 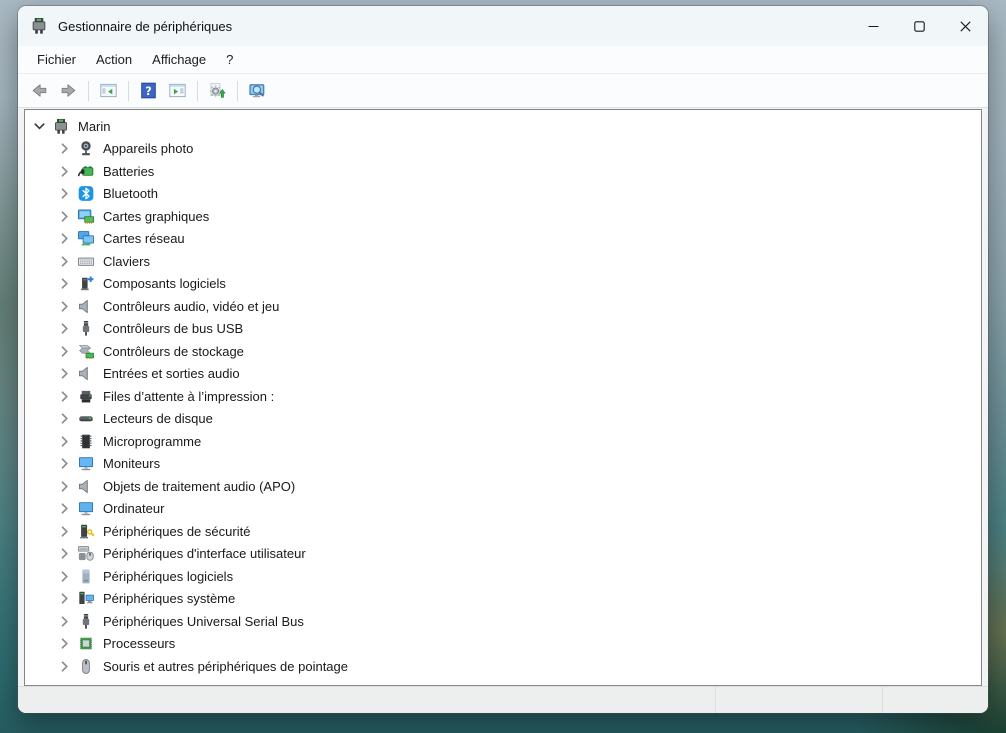 What do you see at coordinates (204, 554) in the screenshot?
I see `tree-item-label: Périphériques d'interface utilisateur` at bounding box center [204, 554].